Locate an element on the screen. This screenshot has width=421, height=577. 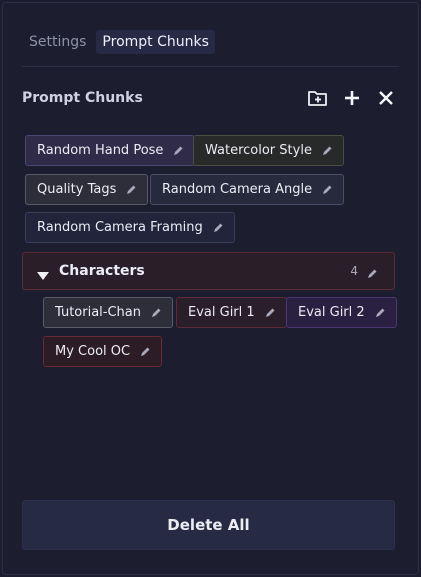
chunk-label: Tutorial-Chan is located at coordinates (98, 312).